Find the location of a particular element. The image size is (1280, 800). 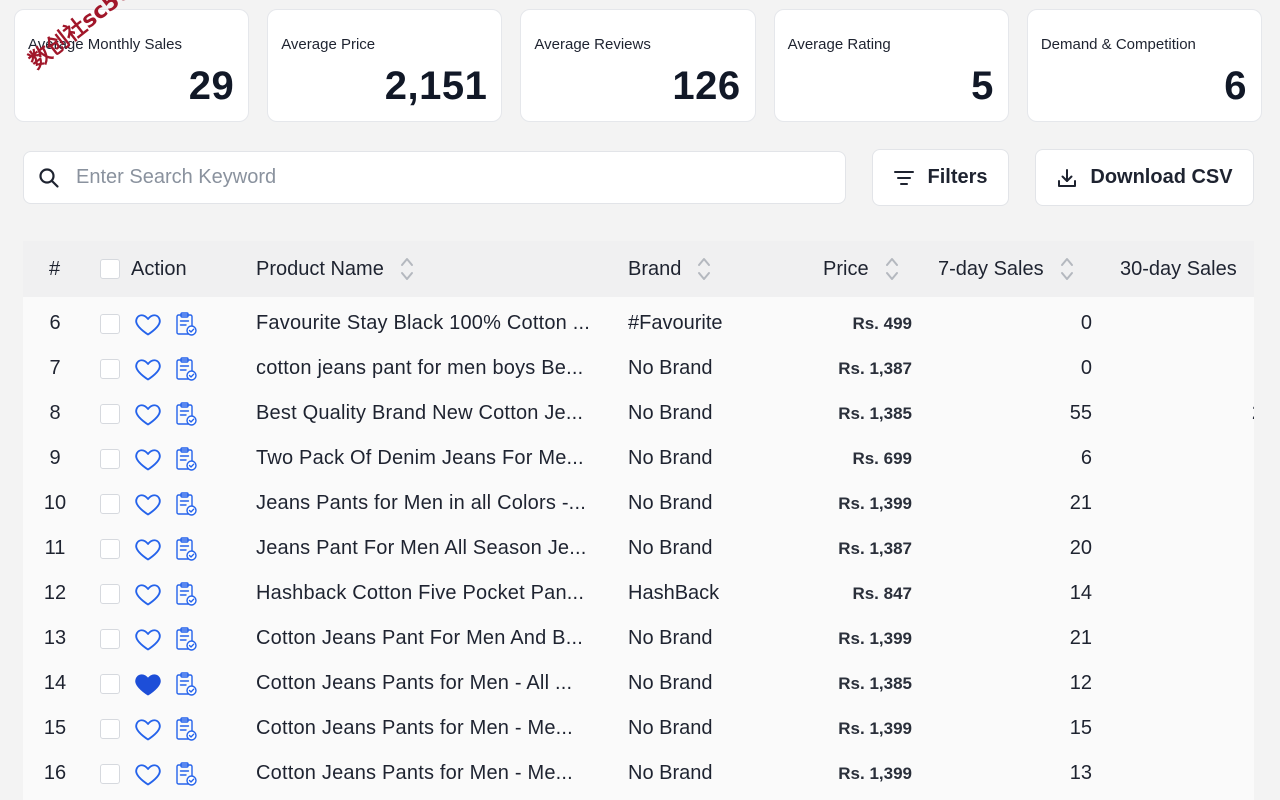

row-number: 15 is located at coordinates (55, 728).